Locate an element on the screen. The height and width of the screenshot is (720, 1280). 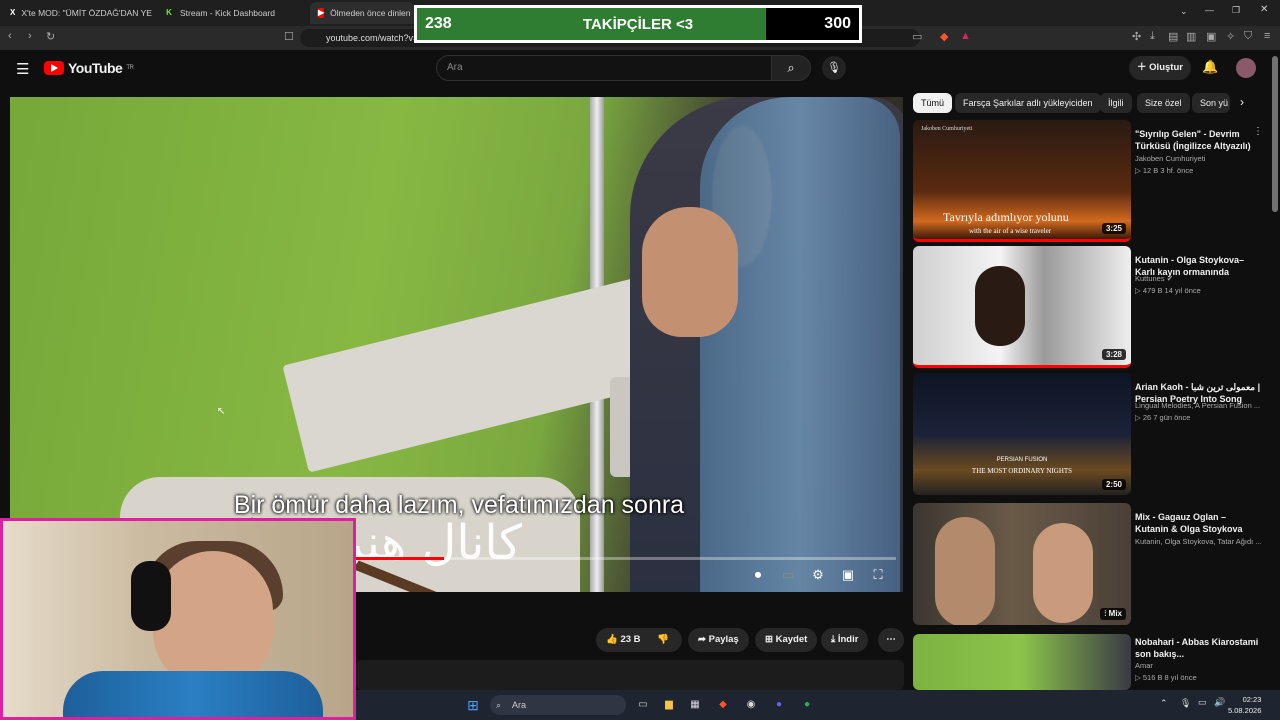
autoplay-toggle-icon: ⏺ is located at coordinates (758, 577).